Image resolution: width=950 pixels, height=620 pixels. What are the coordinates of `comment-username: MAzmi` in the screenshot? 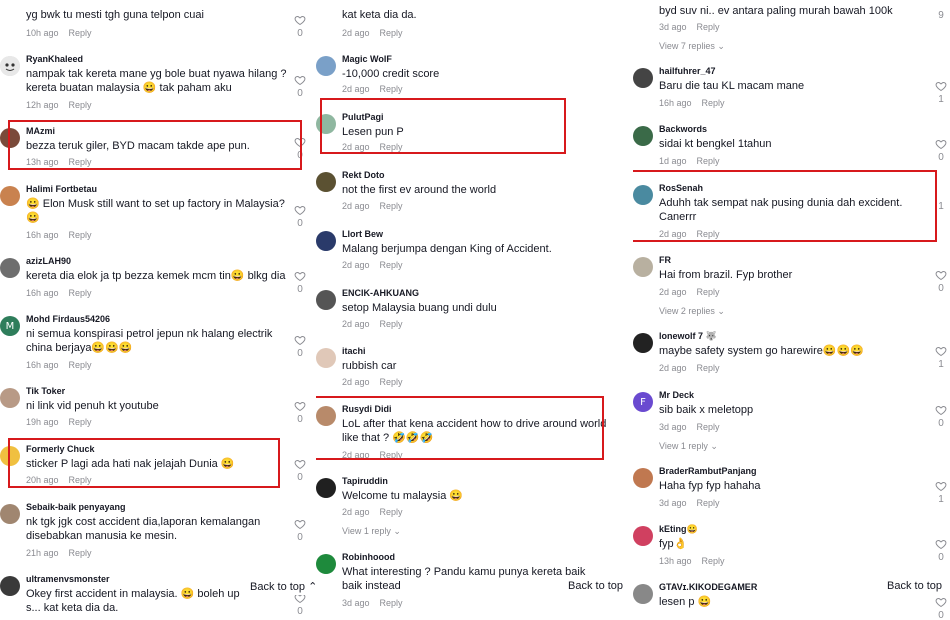 It's located at (40, 131).